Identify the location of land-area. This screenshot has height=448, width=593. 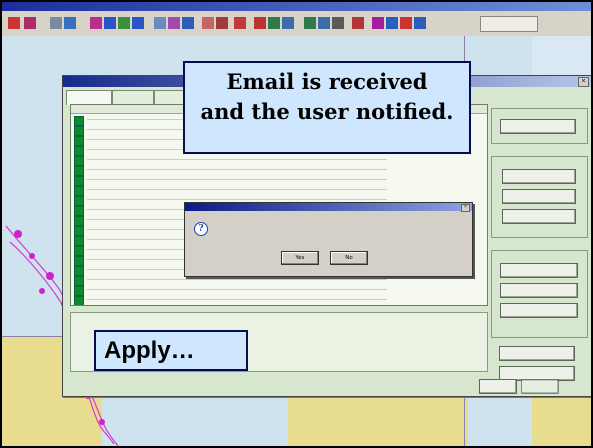
(378, 419).